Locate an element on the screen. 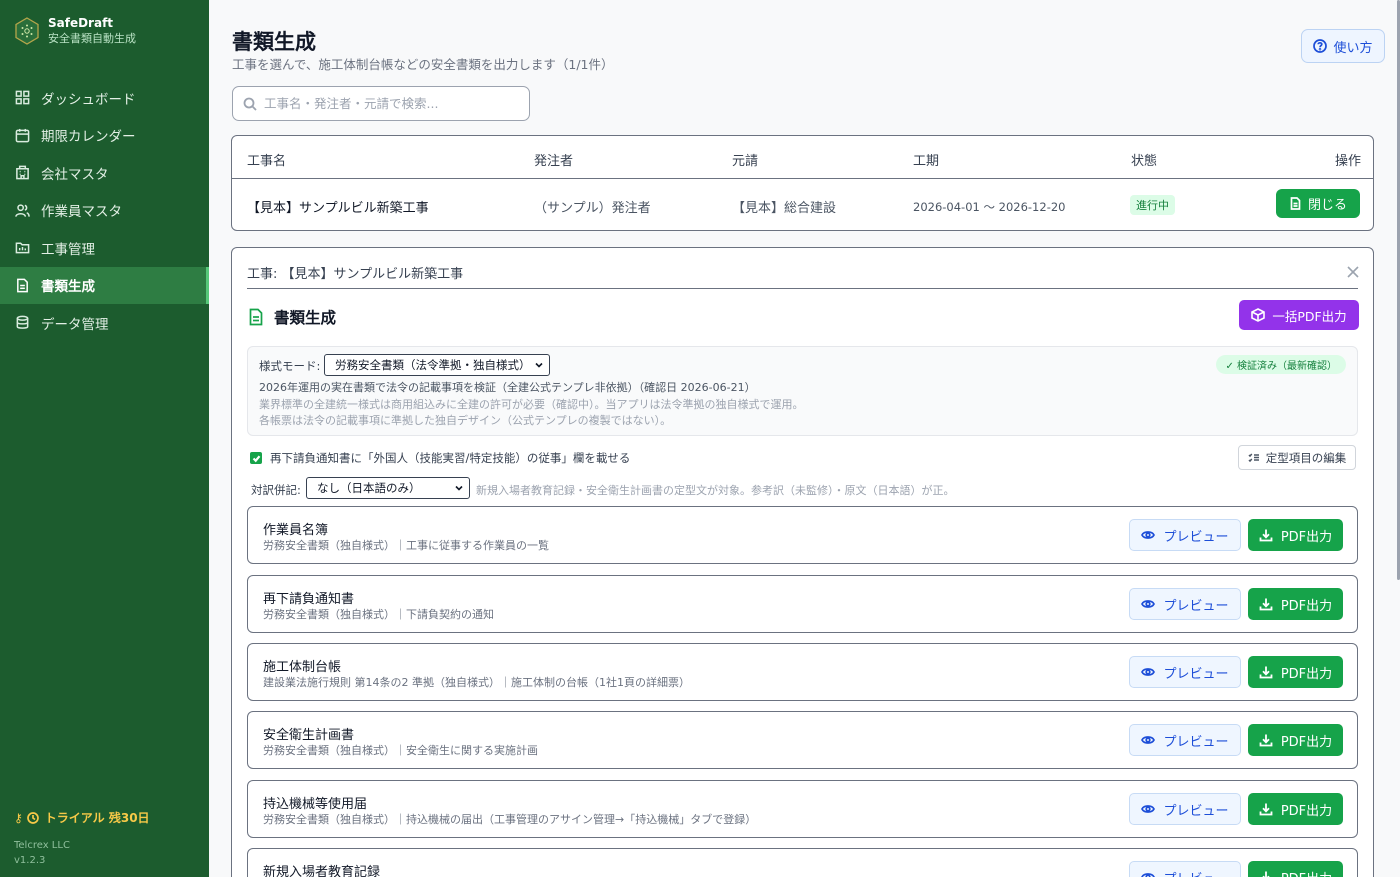  status-badge: 進行中 is located at coordinates (1152, 205).